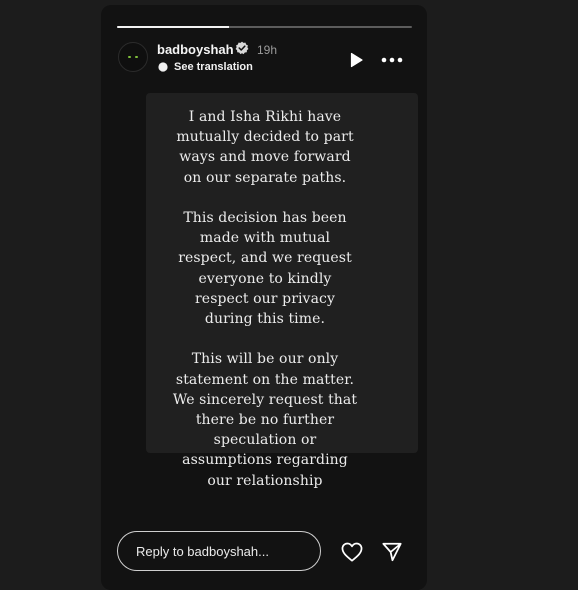 The height and width of the screenshot is (590, 578). I want to click on verified-badge-icon, so click(242, 48).